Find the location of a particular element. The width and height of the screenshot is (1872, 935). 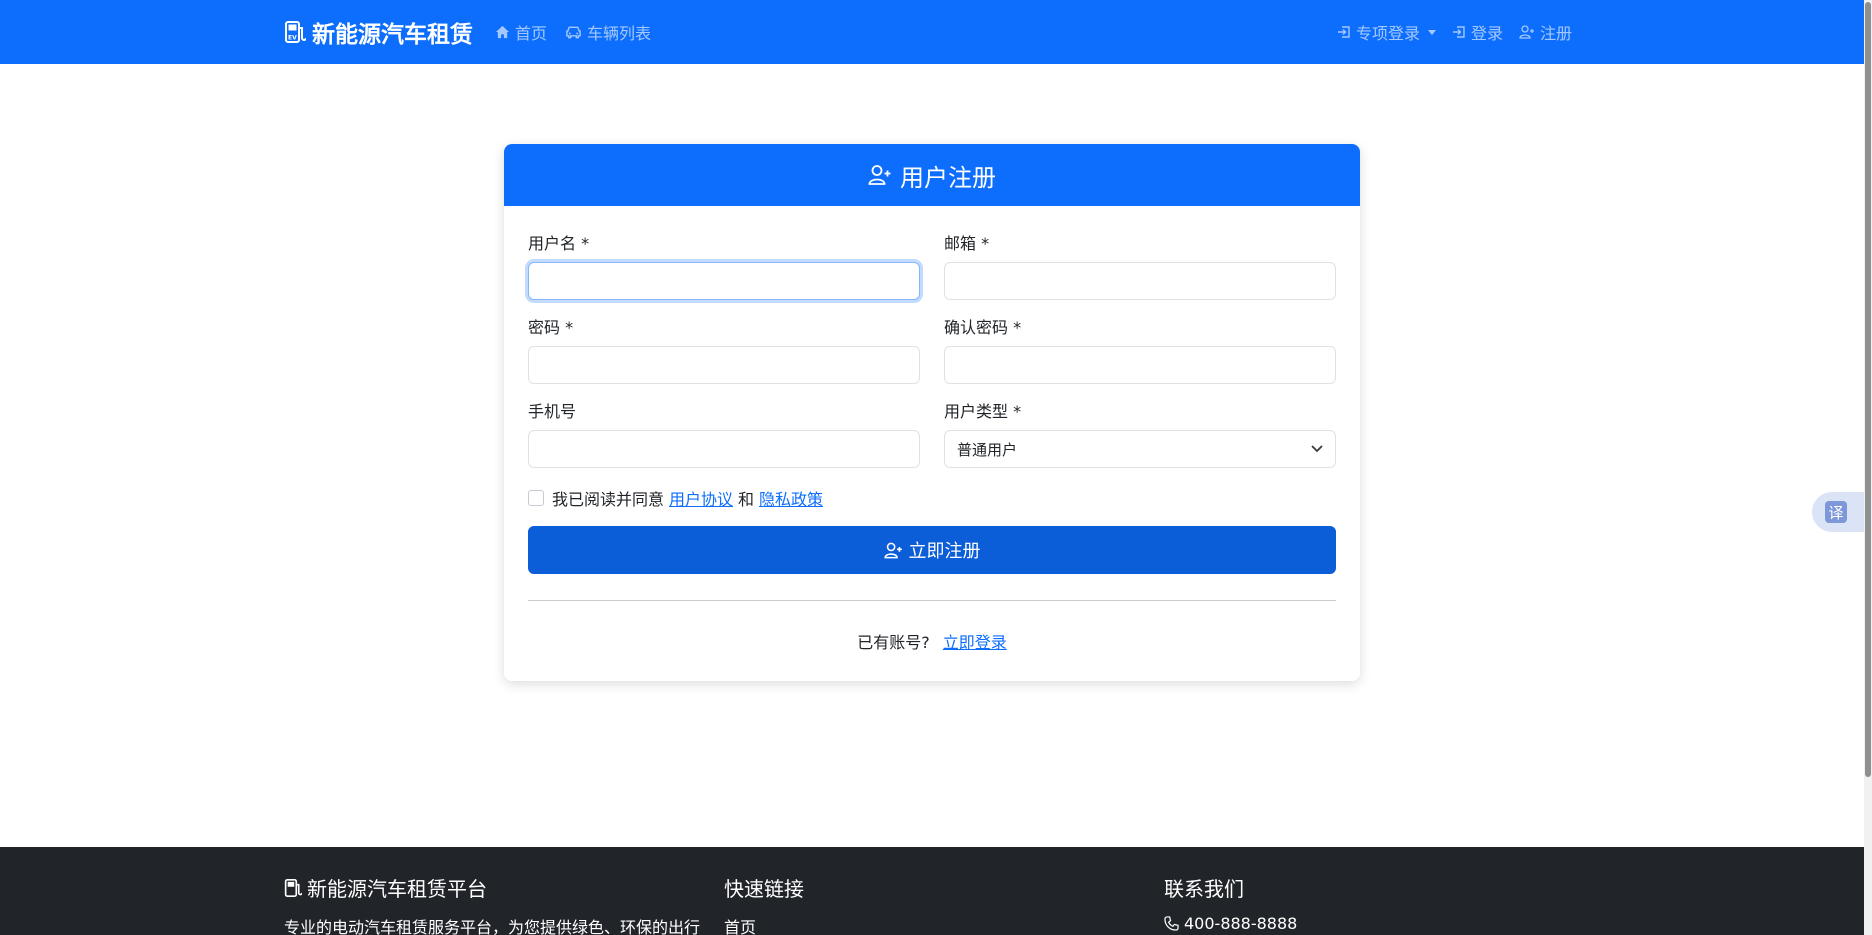

footer-phone-row: 400-888-8888 is located at coordinates (1230, 923).